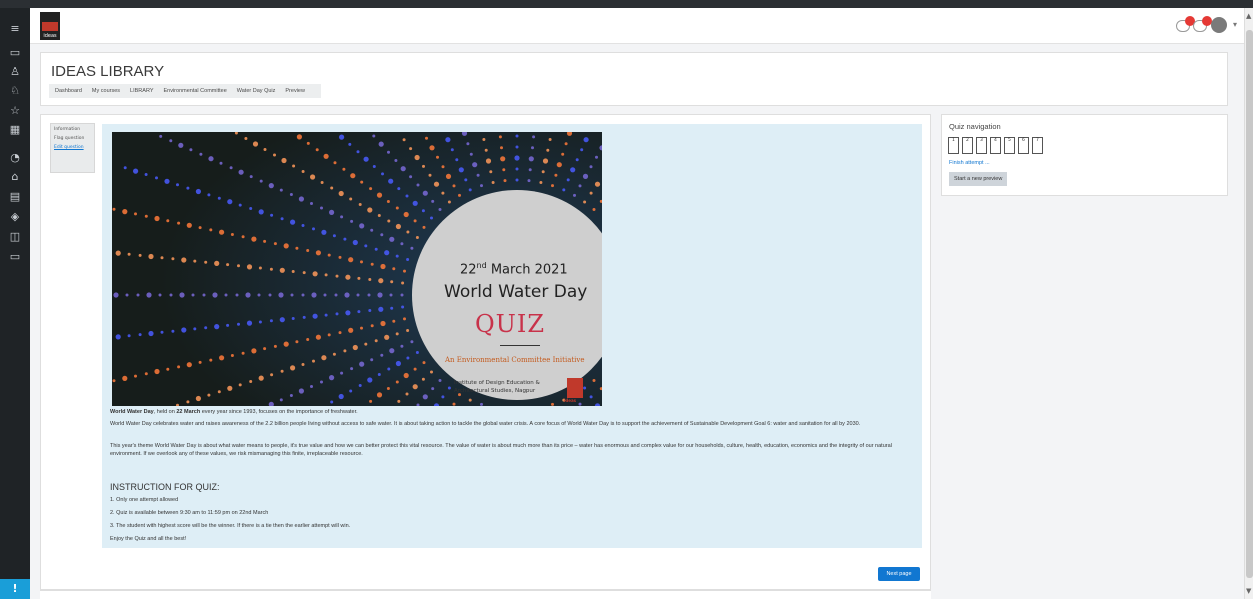 This screenshot has height=599, width=1253. I want to click on question-button: 7, so click(1037, 145).